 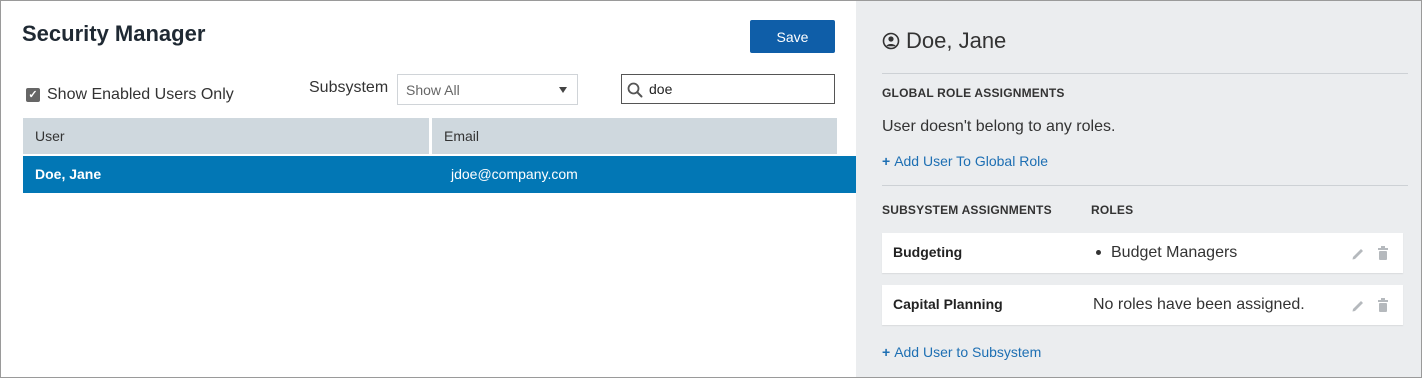 I want to click on assignment-row: Budgeting Budget Managers, so click(x=1142, y=253).